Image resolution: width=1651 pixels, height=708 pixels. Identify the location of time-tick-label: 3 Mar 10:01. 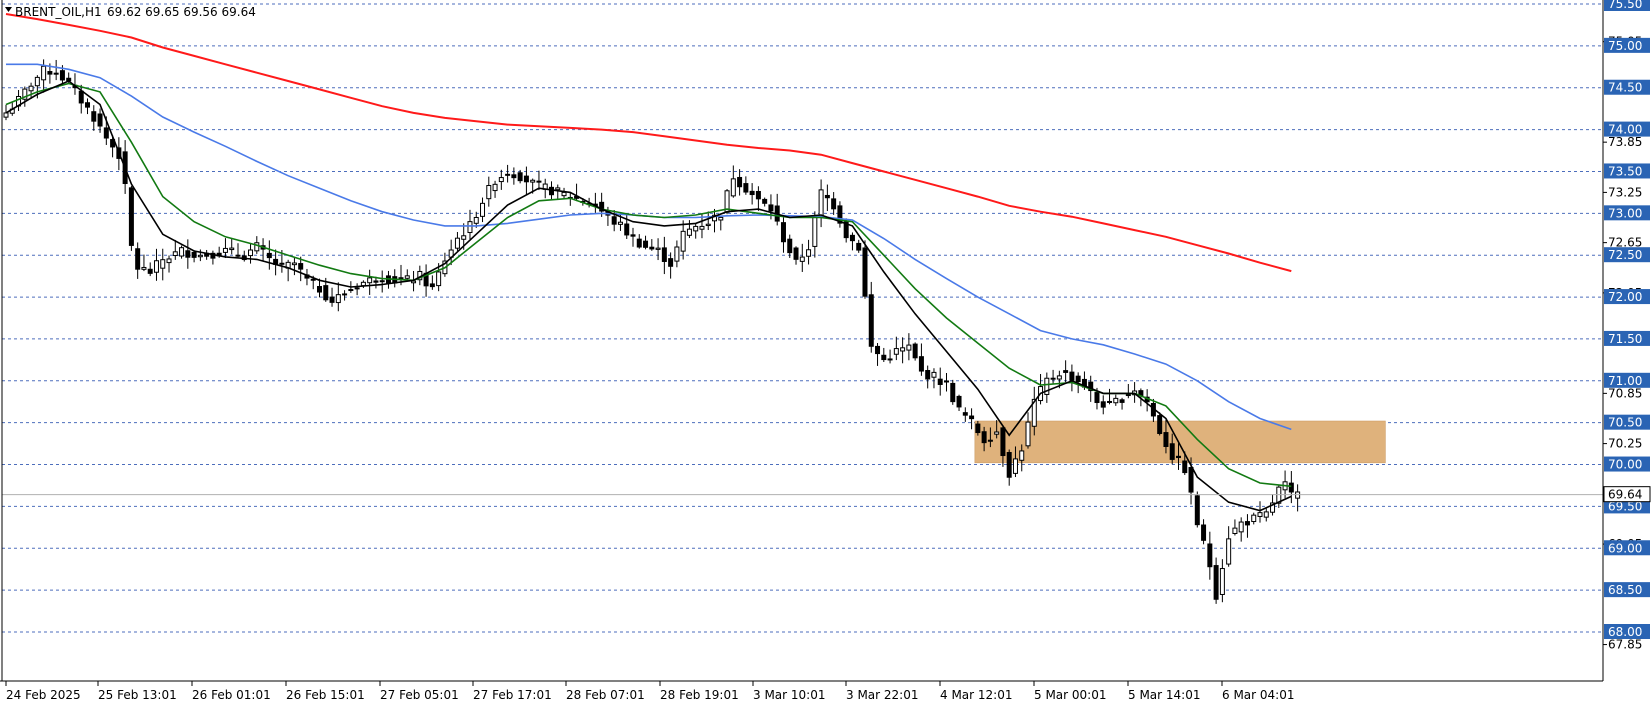
(789, 695).